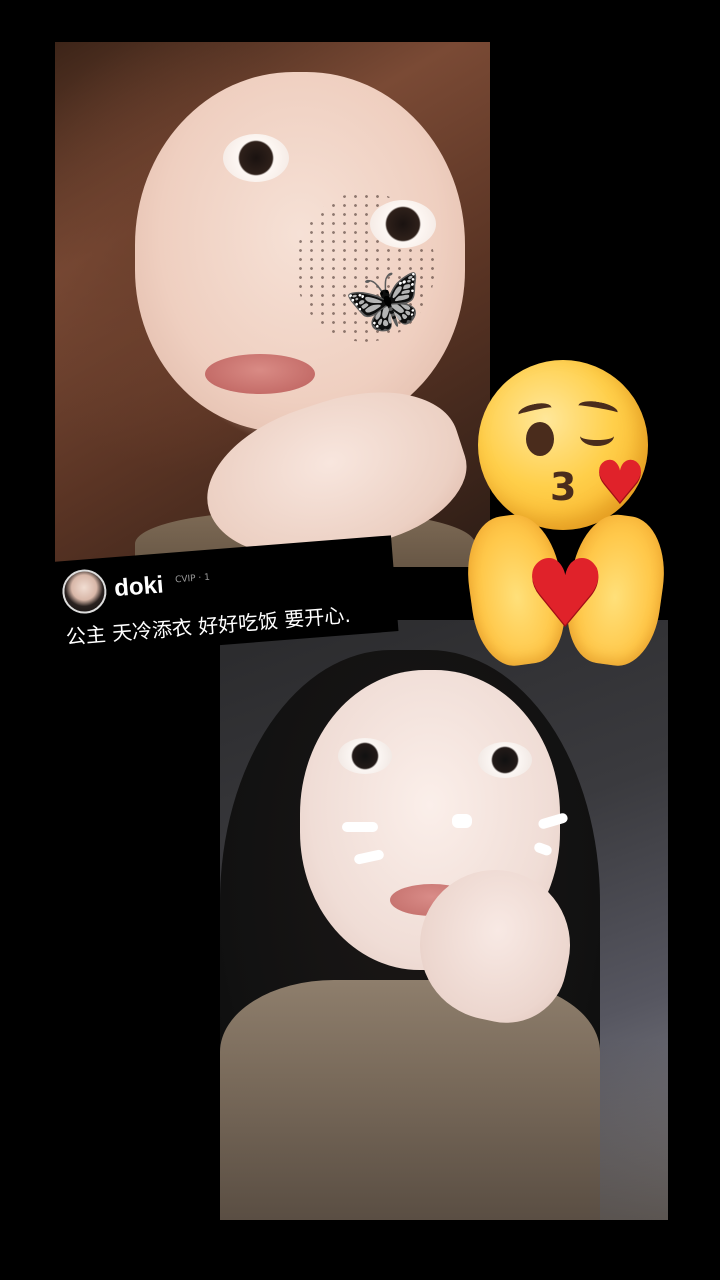  Describe the element at coordinates (535, 411) in the screenshot. I see `eyebrow-left` at that location.